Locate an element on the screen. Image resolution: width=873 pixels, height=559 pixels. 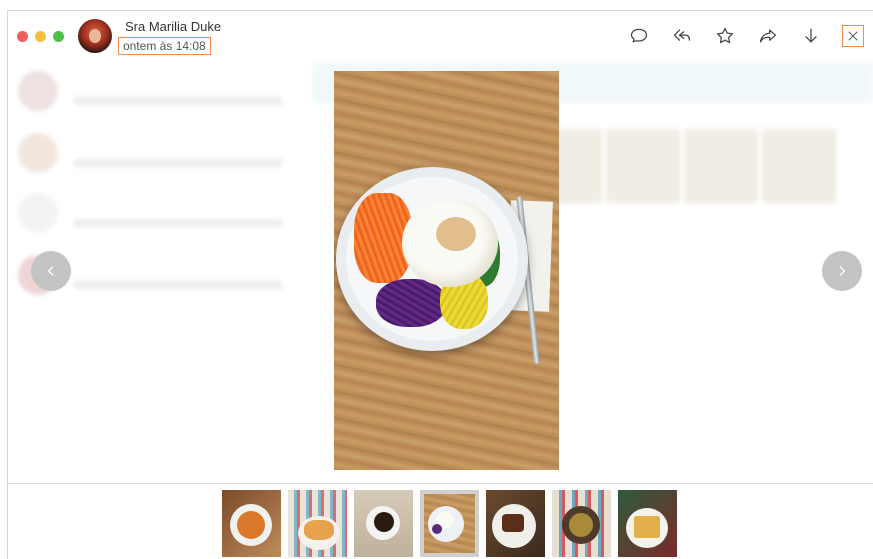
close-viewer-button is located at coordinates (853, 36).